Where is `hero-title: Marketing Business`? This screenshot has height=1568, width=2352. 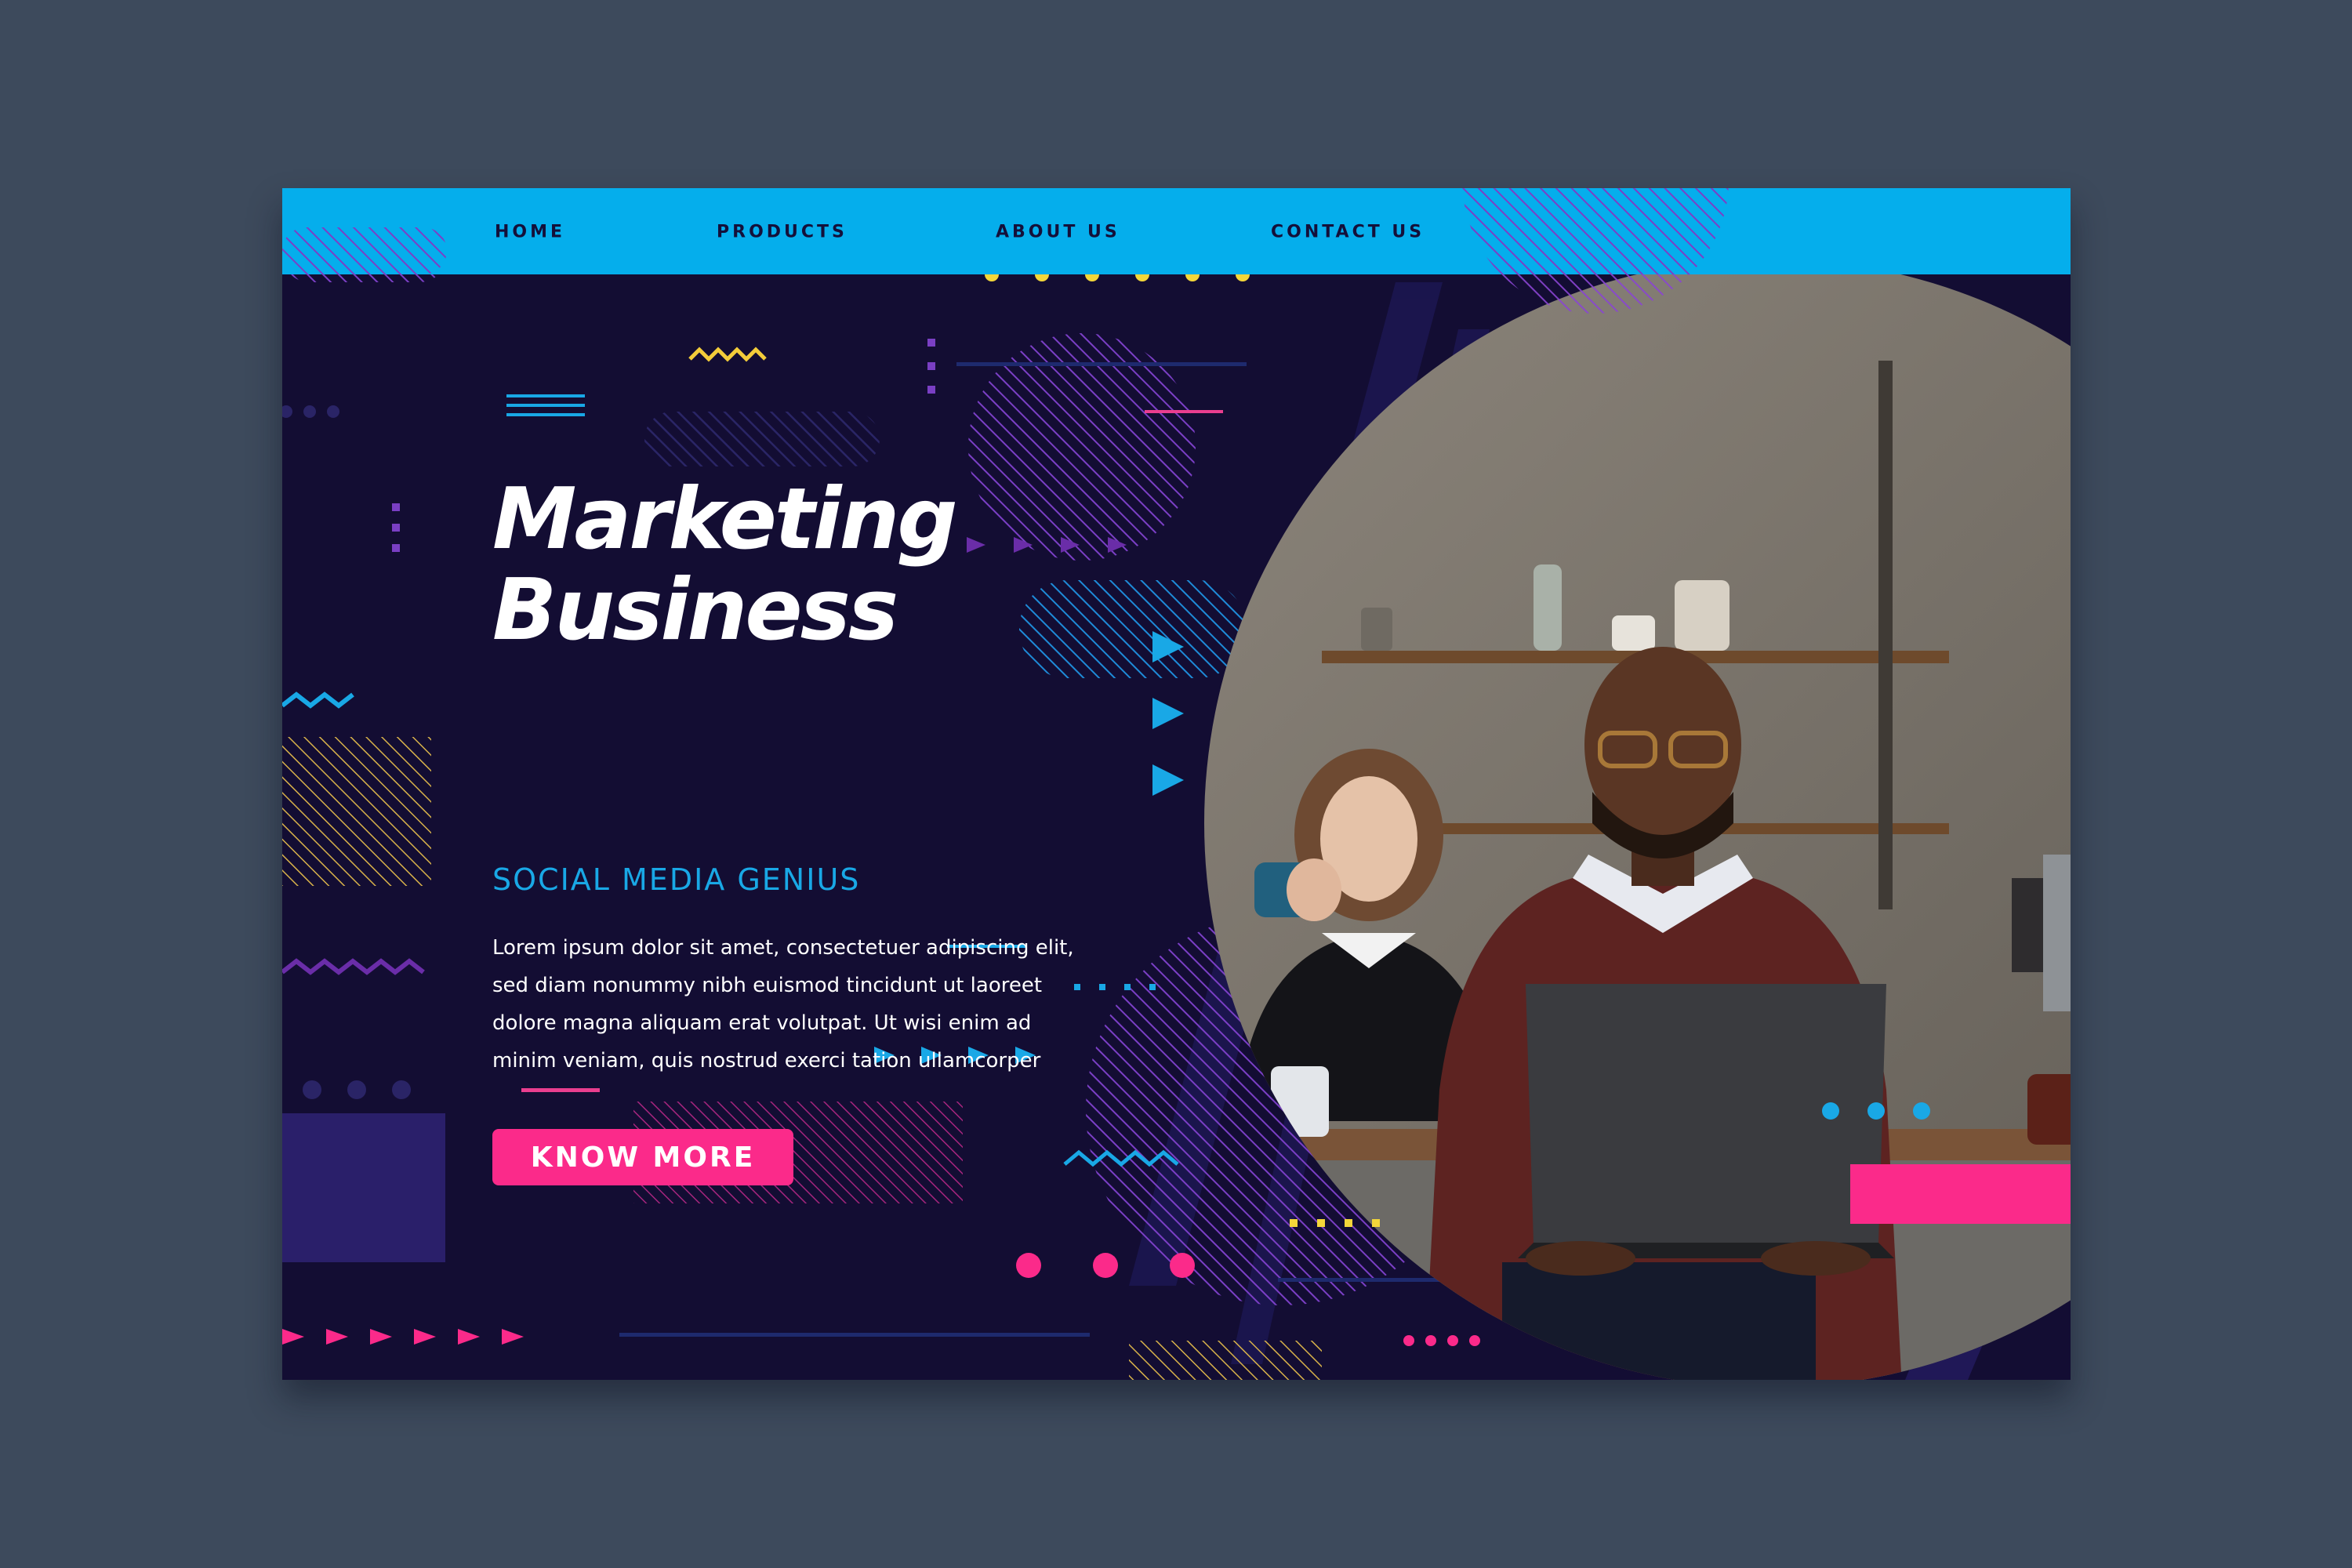 hero-title: Marketing Business is located at coordinates (725, 564).